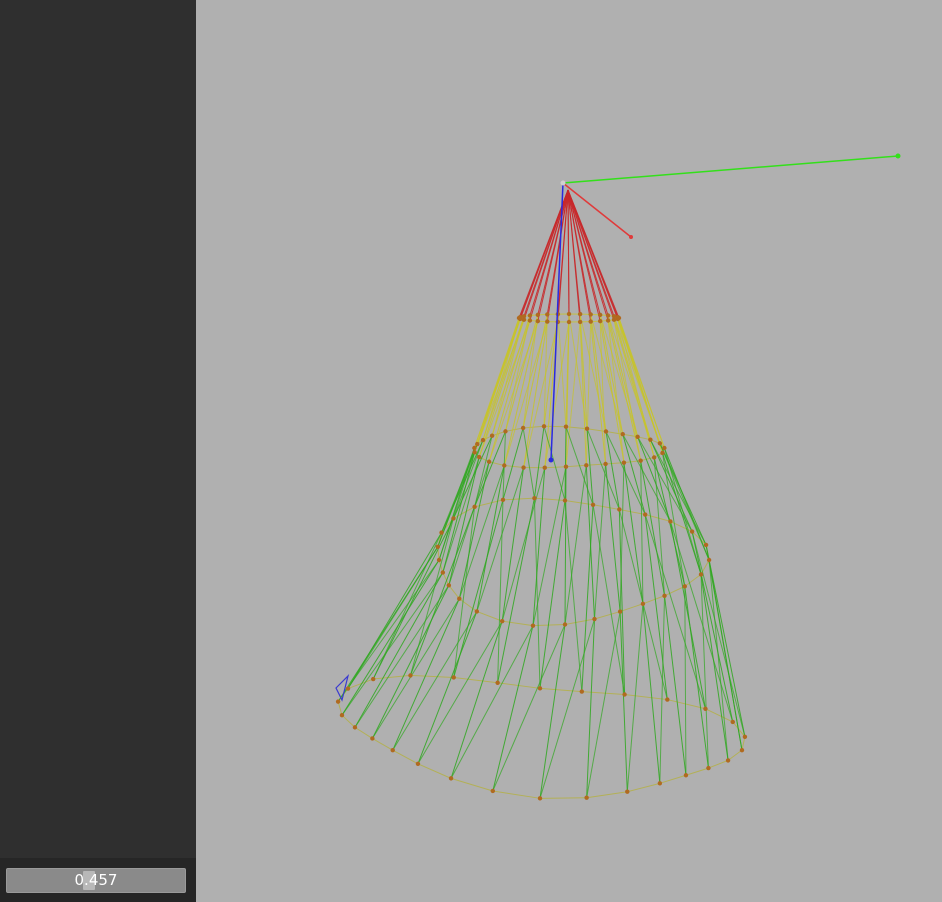 This screenshot has height=902, width=942. I want to click on value-slider: 0.457, so click(96, 880).